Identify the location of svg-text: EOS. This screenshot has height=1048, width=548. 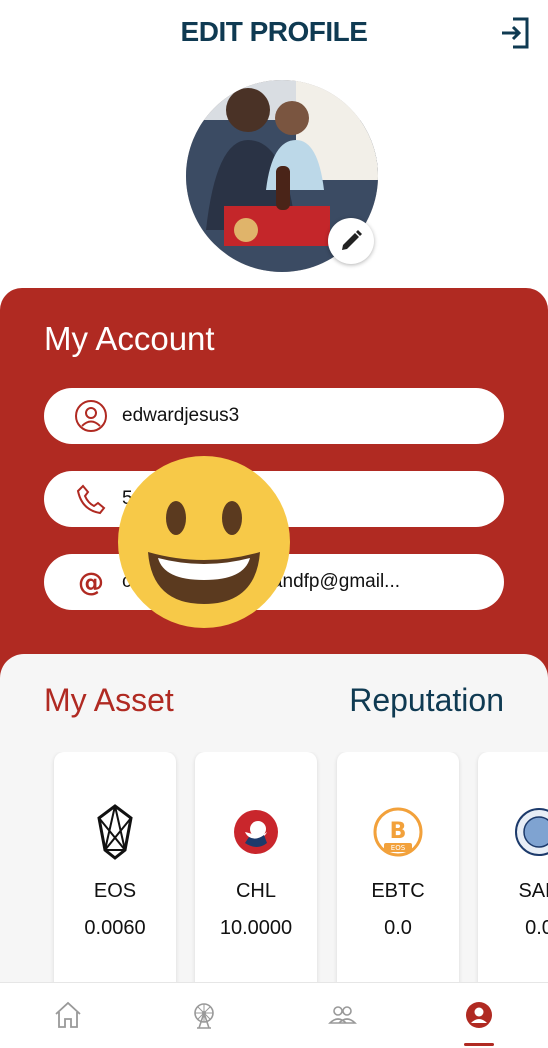
(398, 848).